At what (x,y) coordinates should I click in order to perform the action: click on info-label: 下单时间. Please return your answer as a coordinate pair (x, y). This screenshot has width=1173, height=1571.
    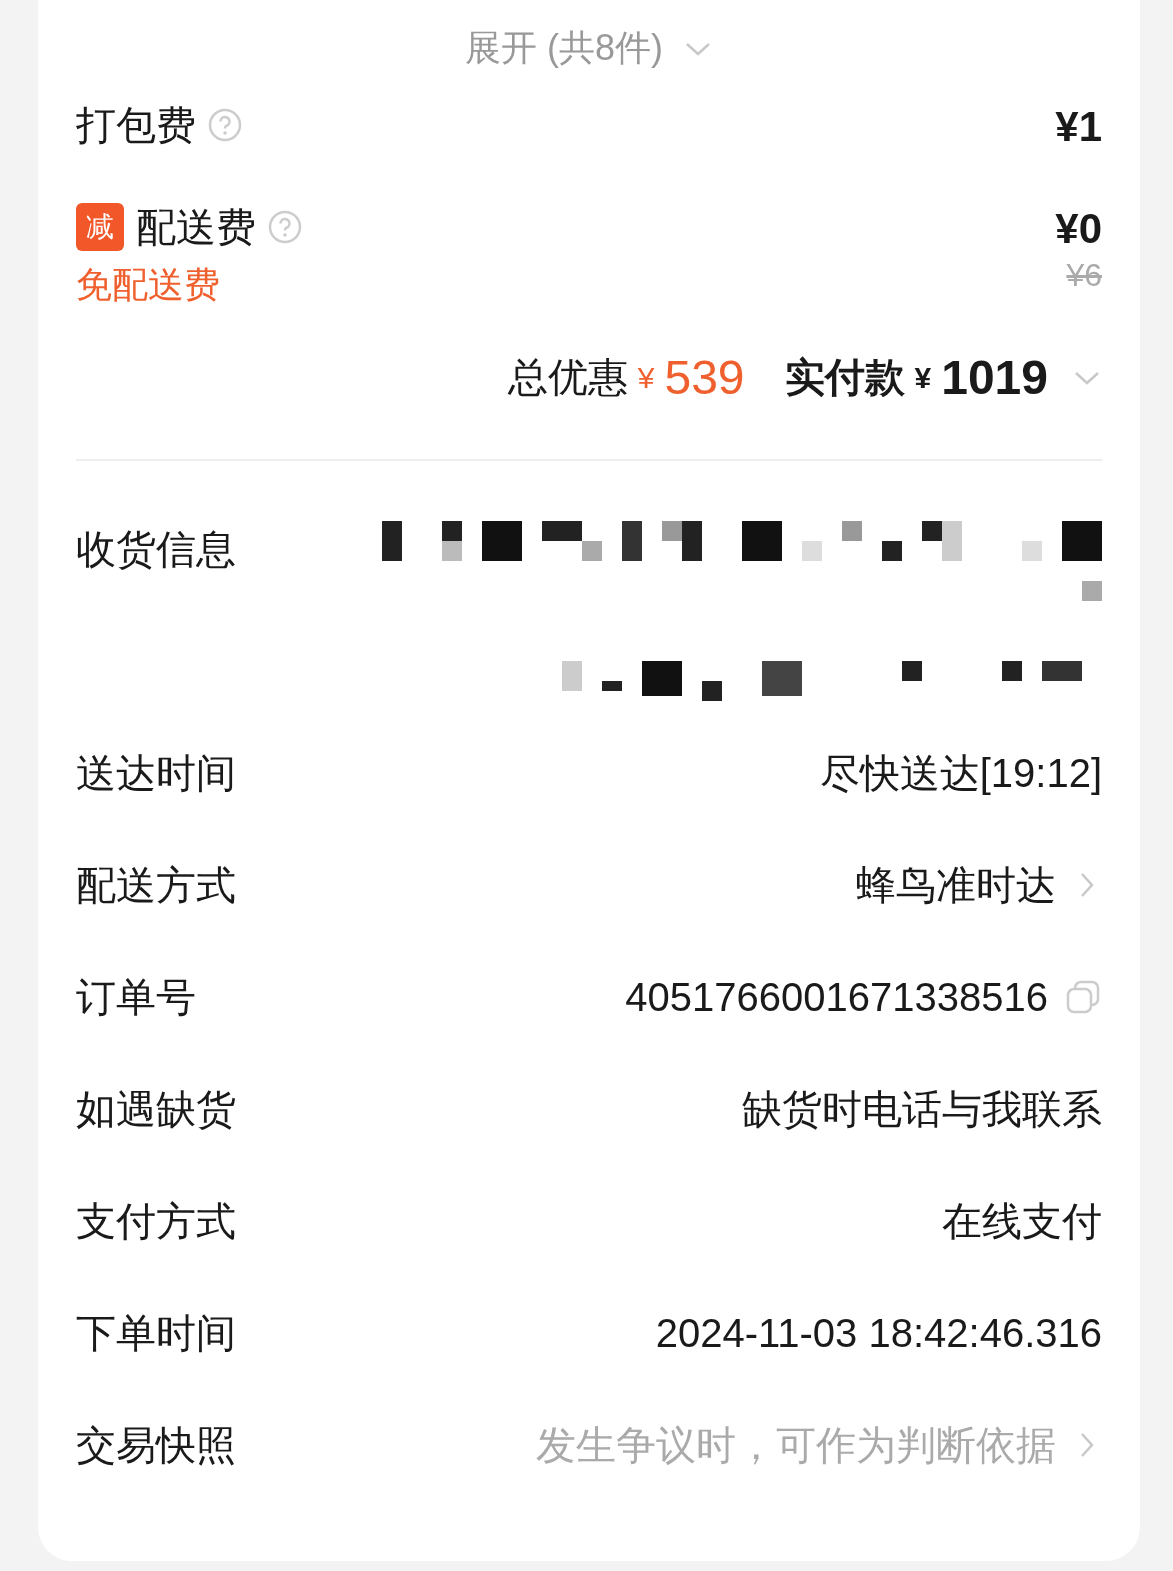
    Looking at the image, I should click on (156, 1333).